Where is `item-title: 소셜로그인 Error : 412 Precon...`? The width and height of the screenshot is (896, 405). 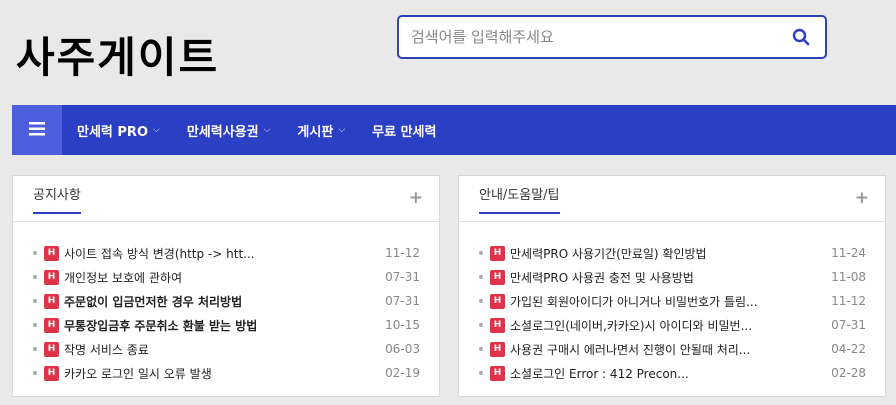 item-title: 소셜로그인 Error : 412 Precon... is located at coordinates (662, 373).